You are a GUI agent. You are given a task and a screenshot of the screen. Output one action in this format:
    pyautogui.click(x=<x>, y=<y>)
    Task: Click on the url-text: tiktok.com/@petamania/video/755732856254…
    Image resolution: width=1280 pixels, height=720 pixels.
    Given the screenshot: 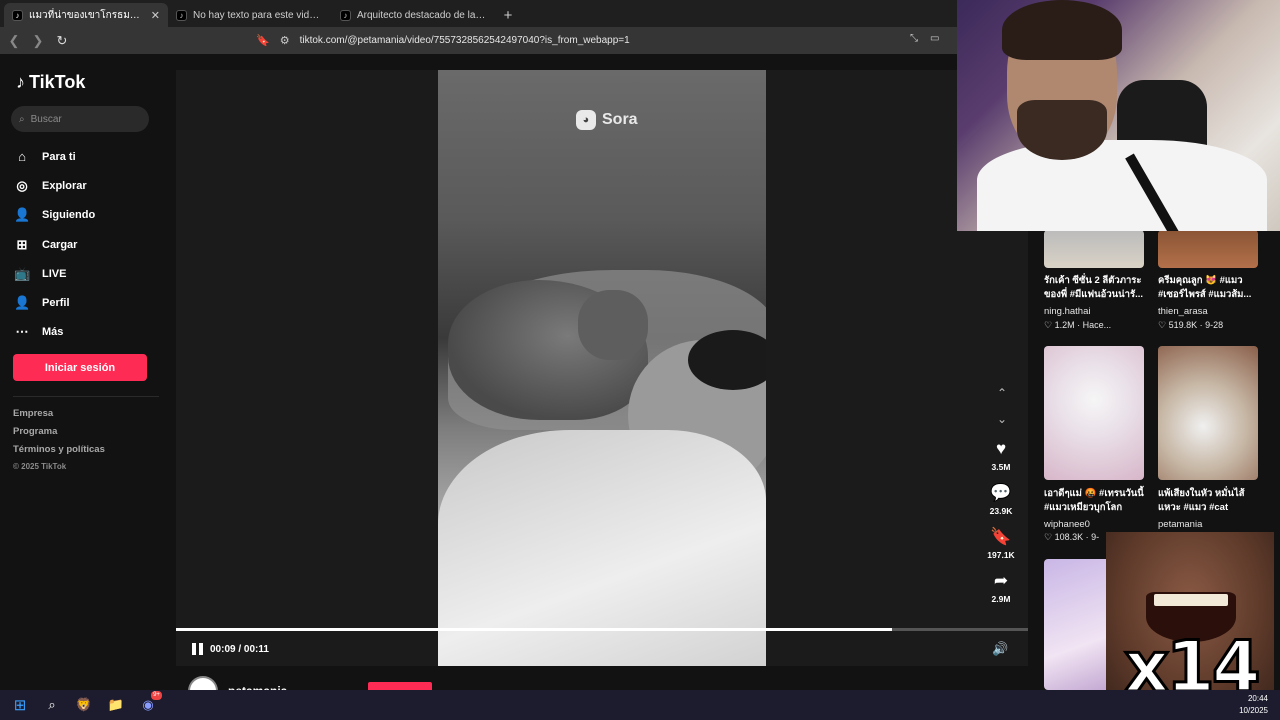 What is the action you would take?
    pyautogui.click(x=465, y=40)
    